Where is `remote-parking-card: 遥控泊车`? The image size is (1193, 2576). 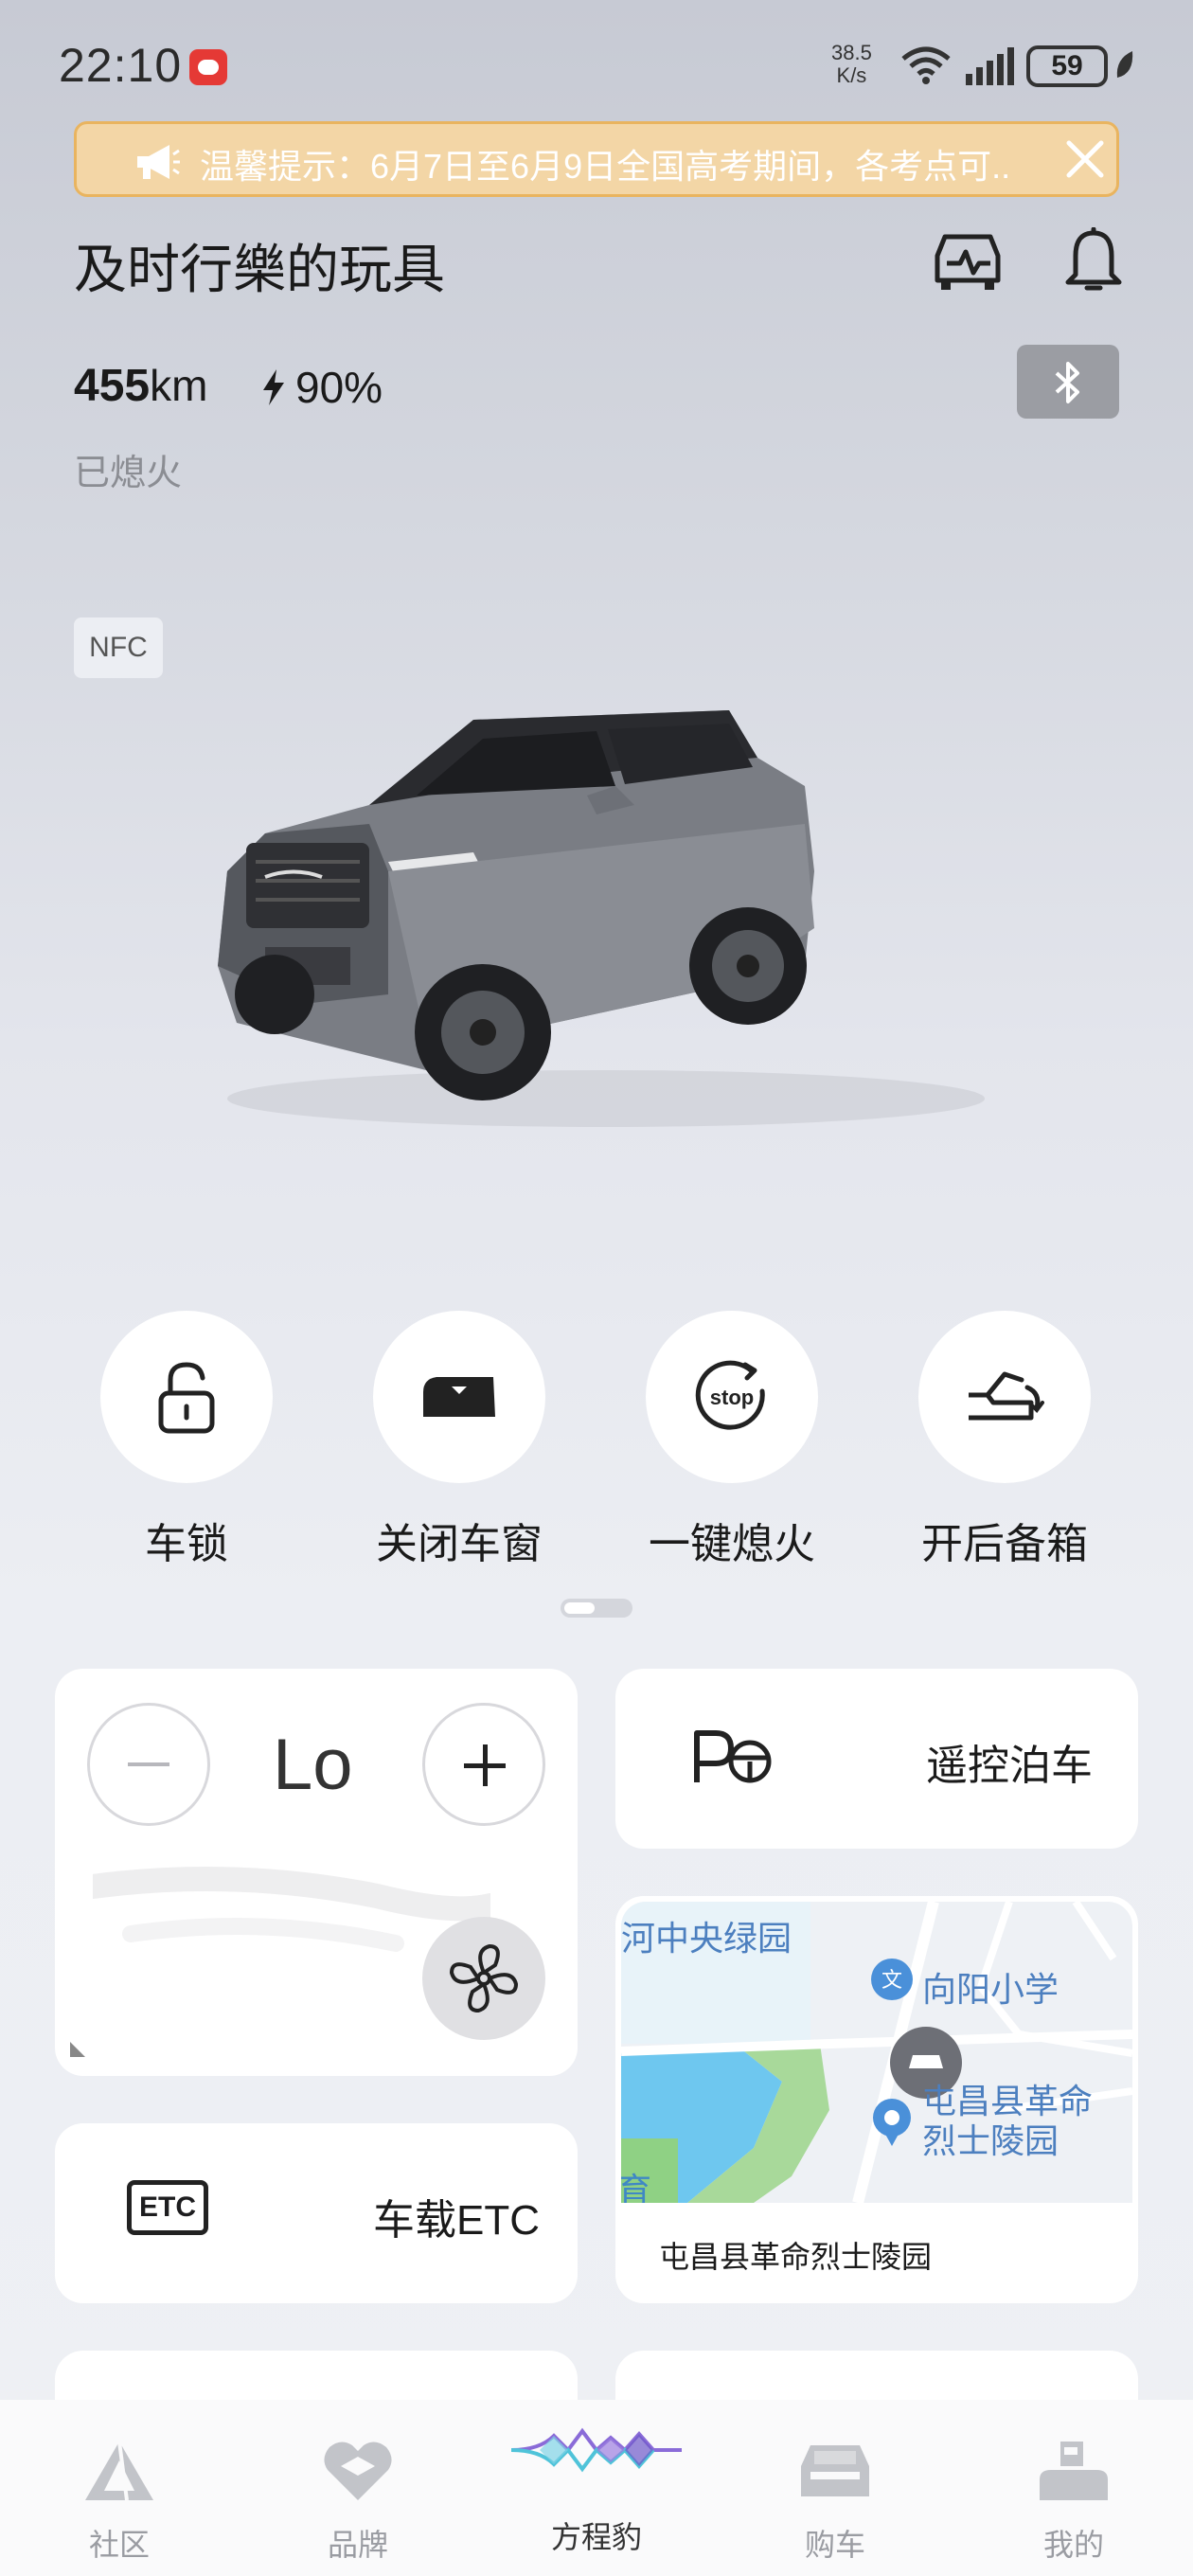 remote-parking-card: 遥控泊车 is located at coordinates (876, 1759).